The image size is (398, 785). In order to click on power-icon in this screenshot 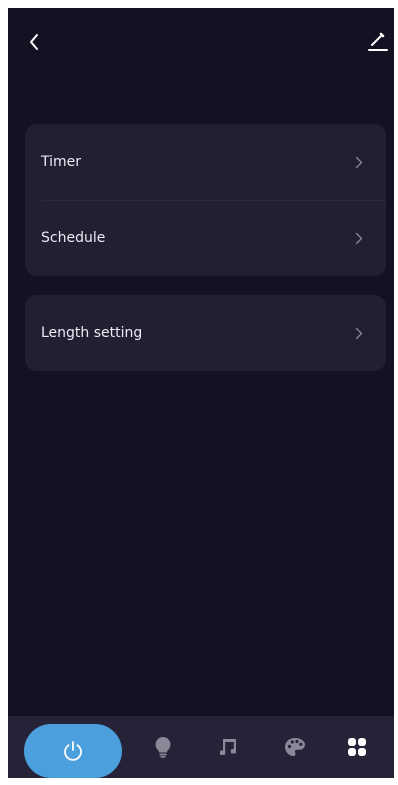, I will do `click(73, 751)`.